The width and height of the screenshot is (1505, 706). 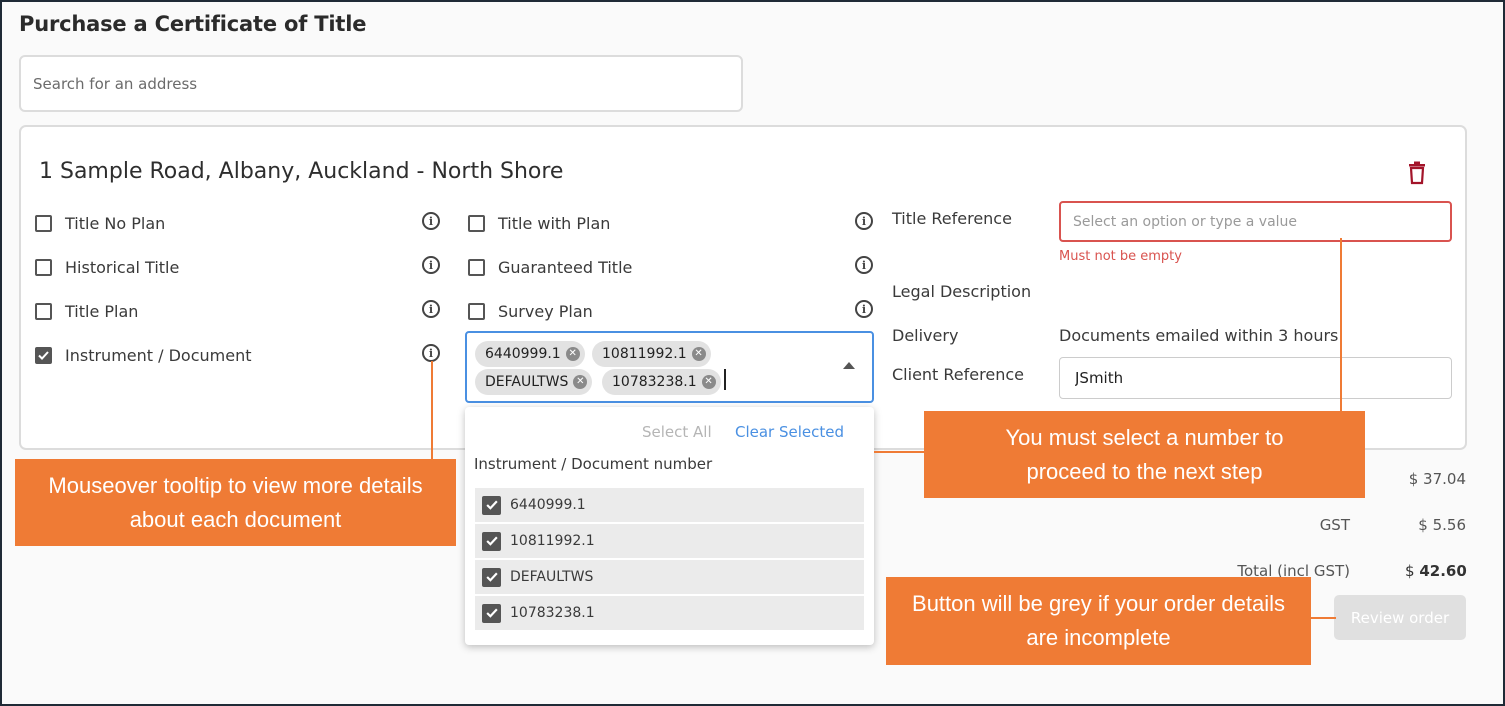 I want to click on trash-icon, so click(x=1417, y=173).